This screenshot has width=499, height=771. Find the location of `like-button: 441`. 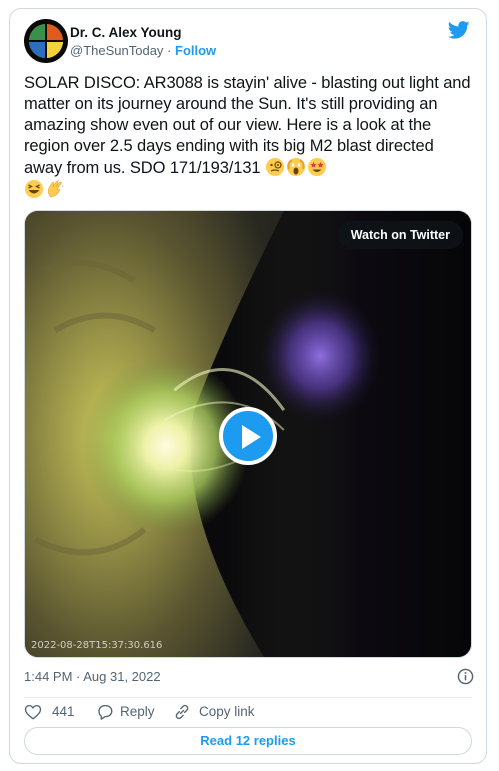

like-button: 441 is located at coordinates (54, 712).